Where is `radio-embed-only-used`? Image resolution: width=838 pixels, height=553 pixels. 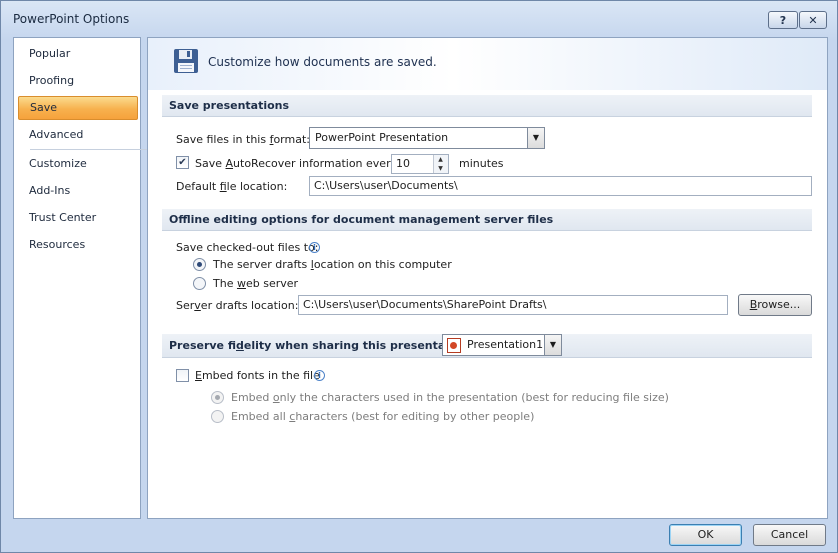 radio-embed-only-used is located at coordinates (217, 397).